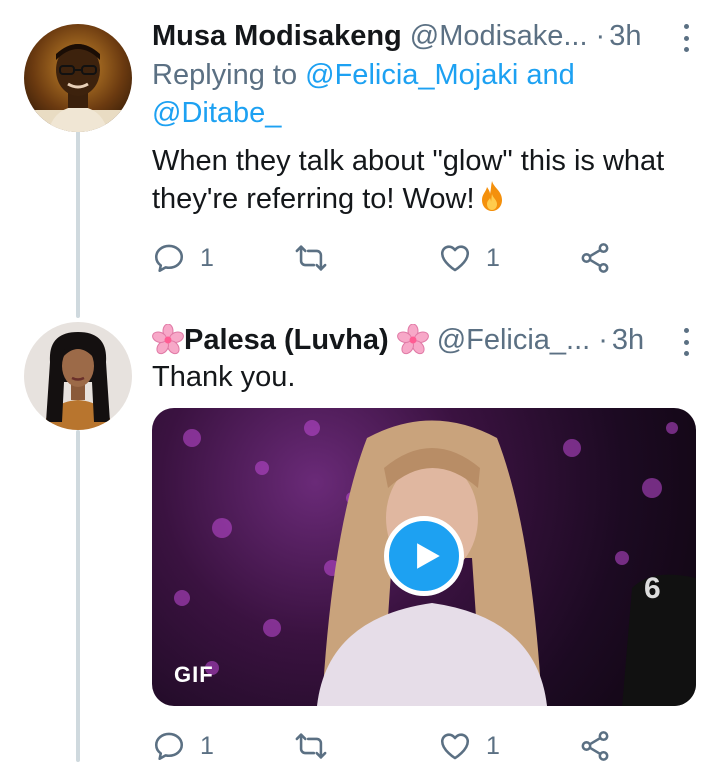 The width and height of the screenshot is (720, 766). I want to click on tweet-text-content: Thank you., so click(224, 377).